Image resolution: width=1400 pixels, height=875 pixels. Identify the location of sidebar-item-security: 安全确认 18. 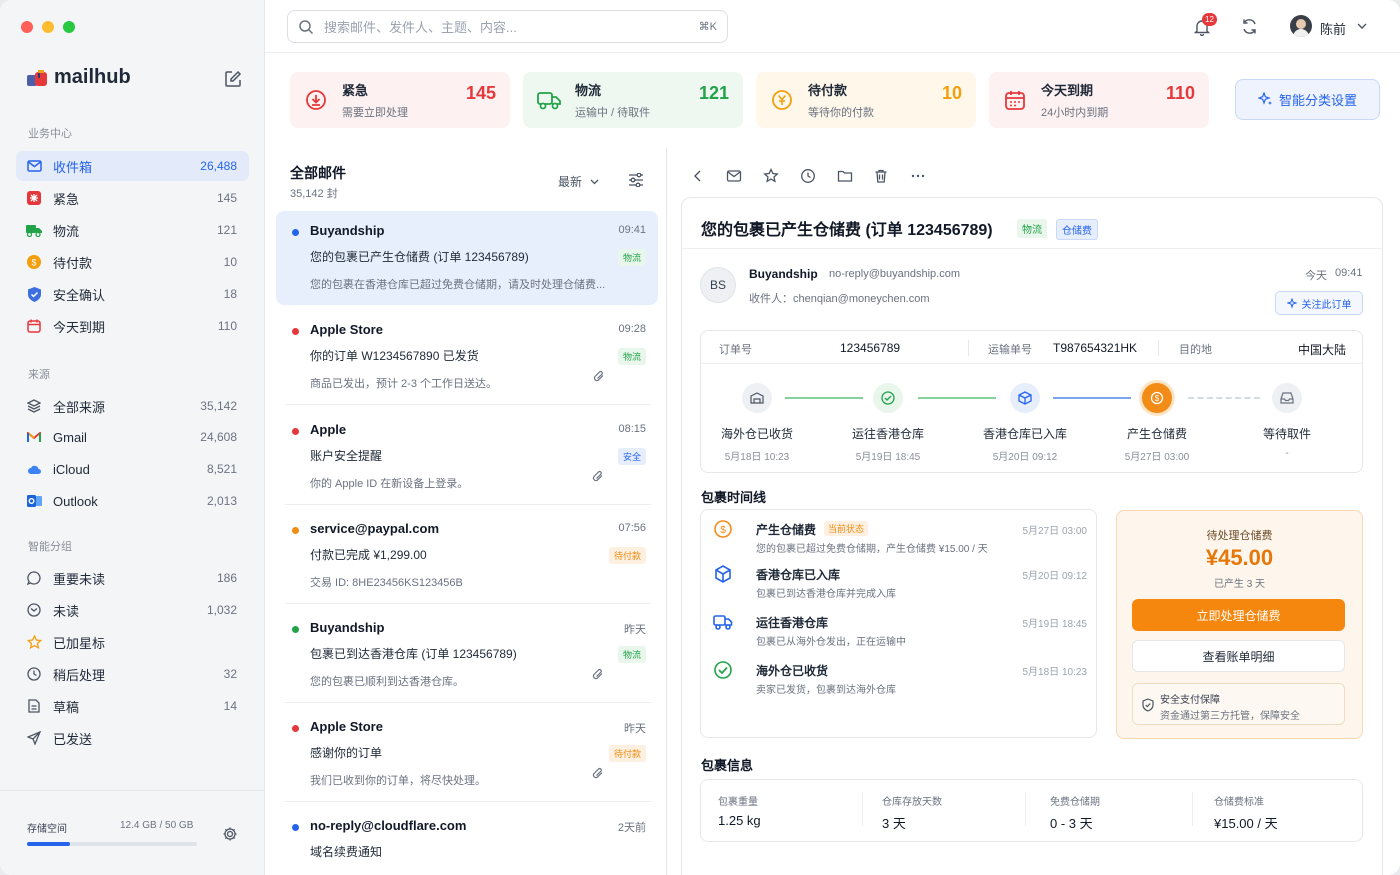
(132, 294).